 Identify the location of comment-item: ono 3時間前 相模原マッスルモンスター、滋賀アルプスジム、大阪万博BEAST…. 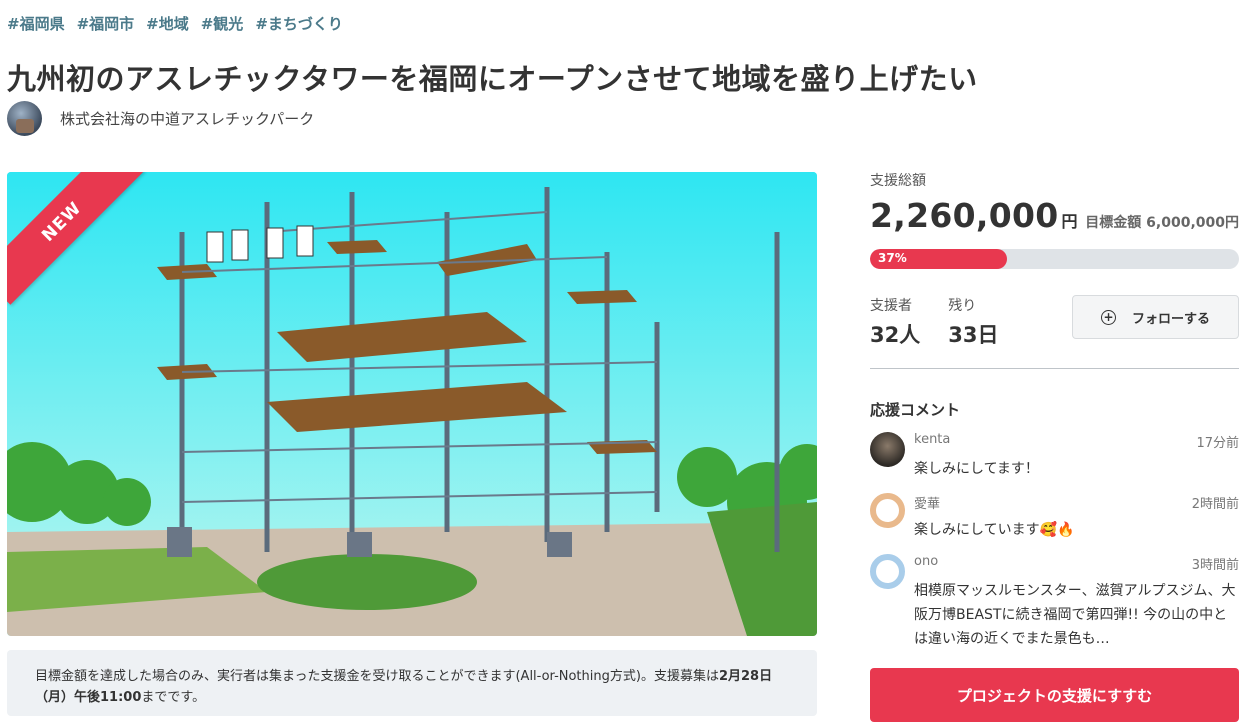
(1054, 602).